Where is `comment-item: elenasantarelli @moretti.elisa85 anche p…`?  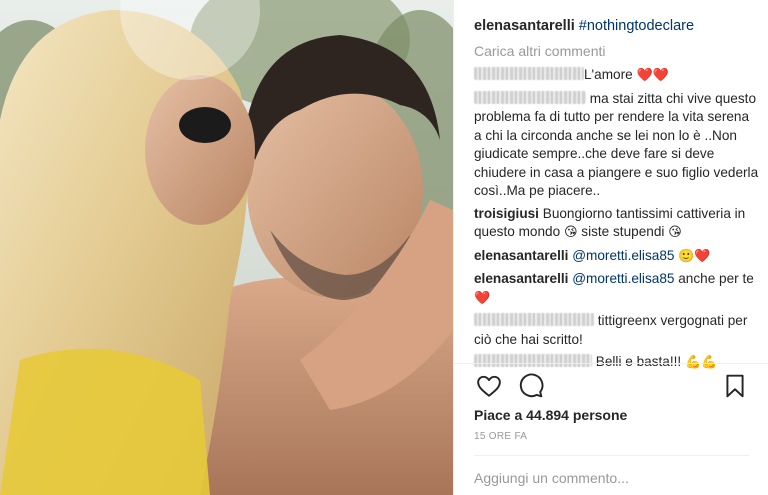
comment-item: elenasantarelli @moretti.elisa85 anche p… is located at coordinates (616, 289).